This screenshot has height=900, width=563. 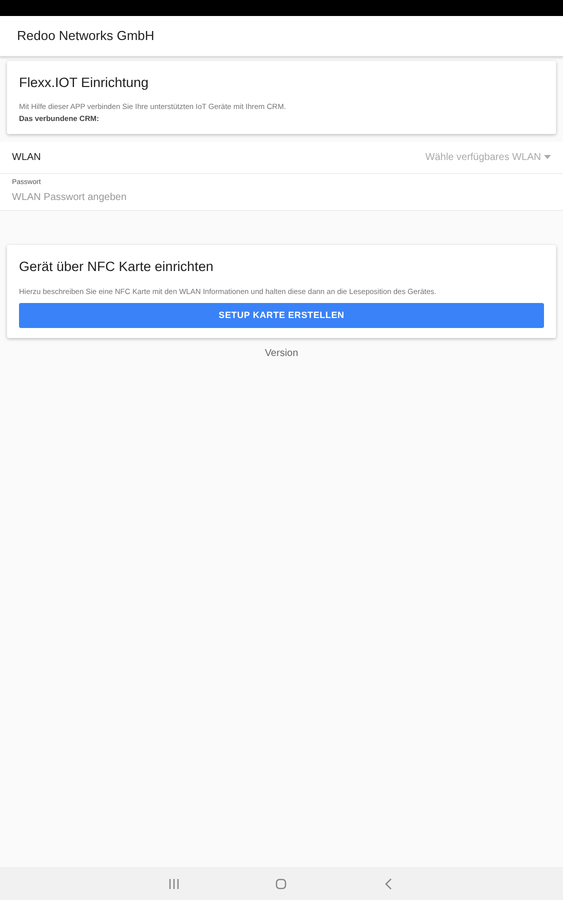 I want to click on caret-icon, so click(x=547, y=157).